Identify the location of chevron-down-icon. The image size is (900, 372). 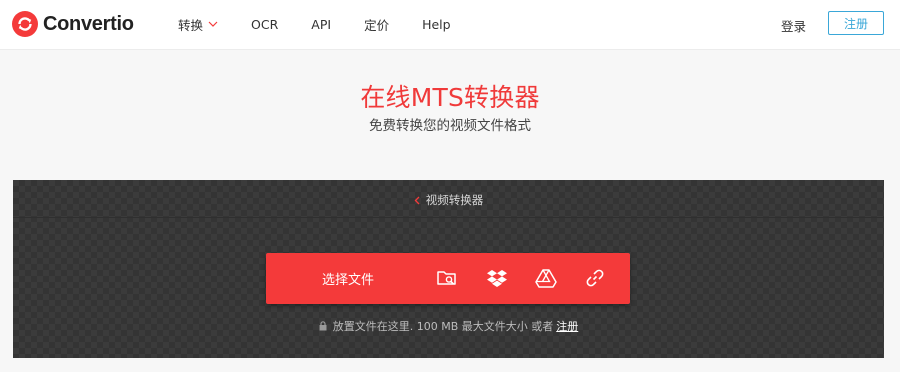
(213, 24).